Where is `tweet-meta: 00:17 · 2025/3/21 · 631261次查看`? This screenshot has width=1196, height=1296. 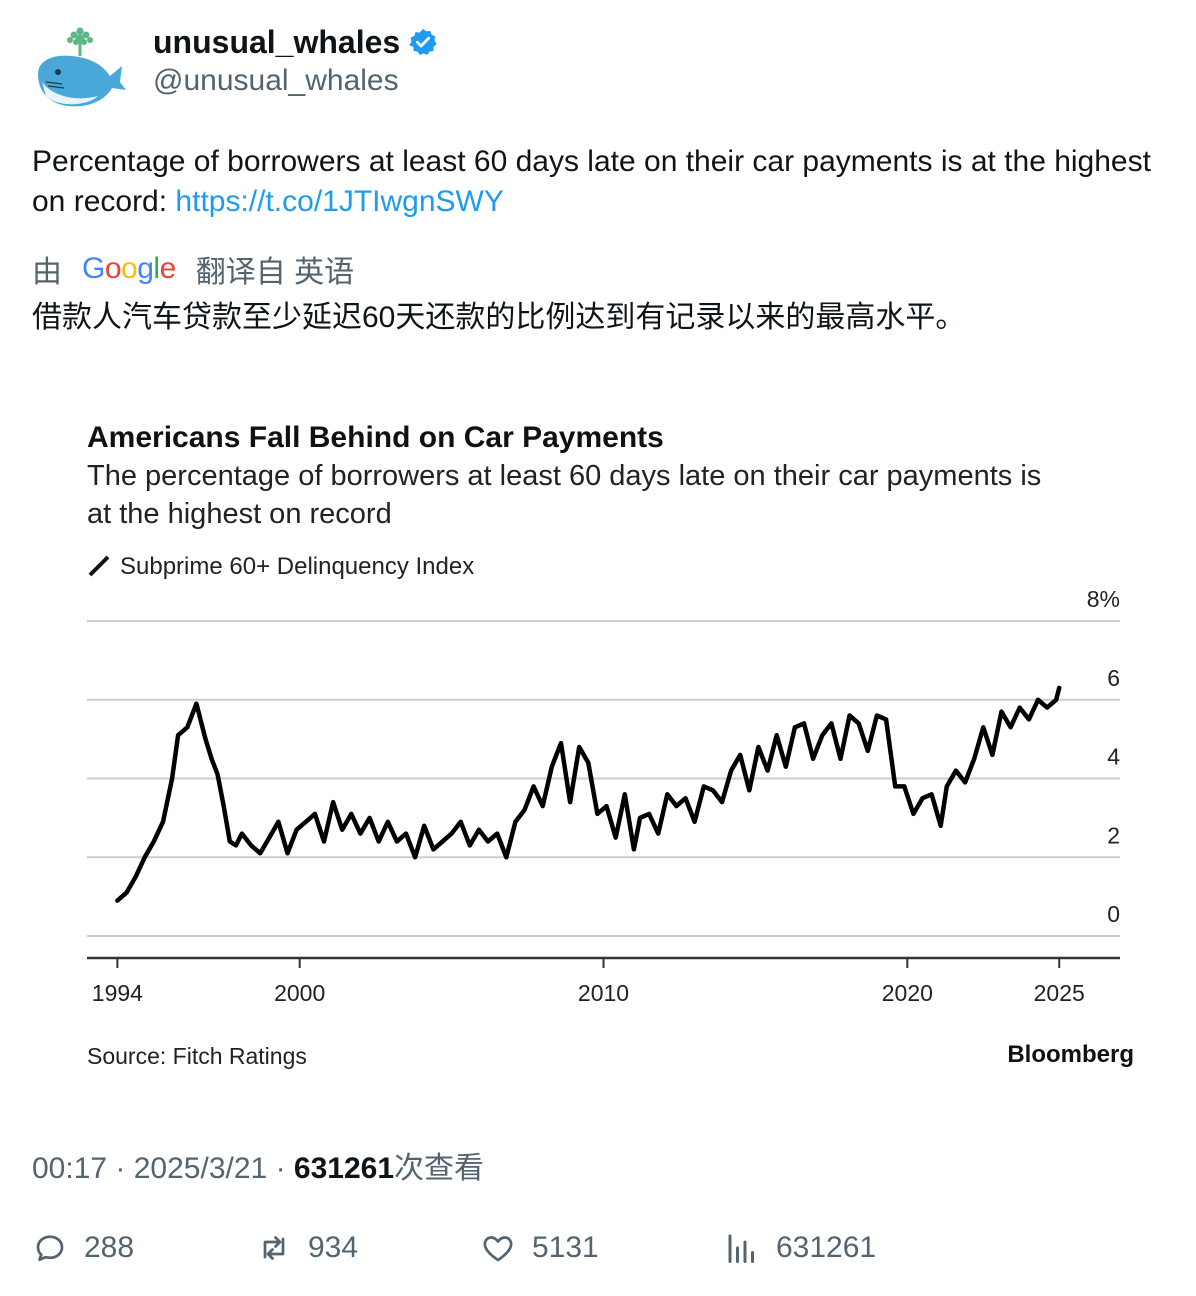 tweet-meta: 00:17 · 2025/3/21 · 631261次查看 is located at coordinates (258, 1165).